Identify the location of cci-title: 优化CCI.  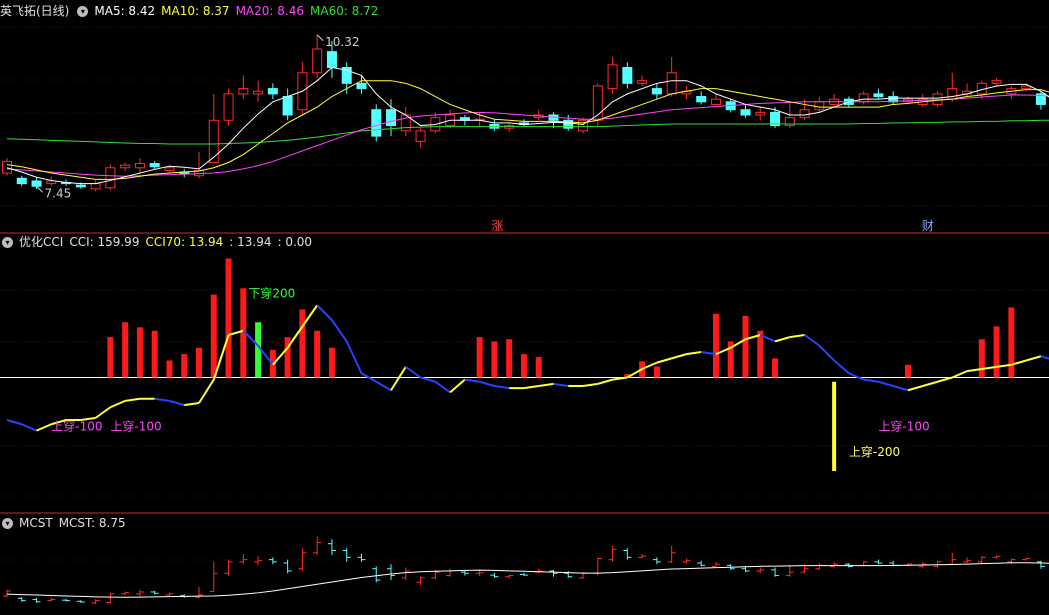
(41, 242).